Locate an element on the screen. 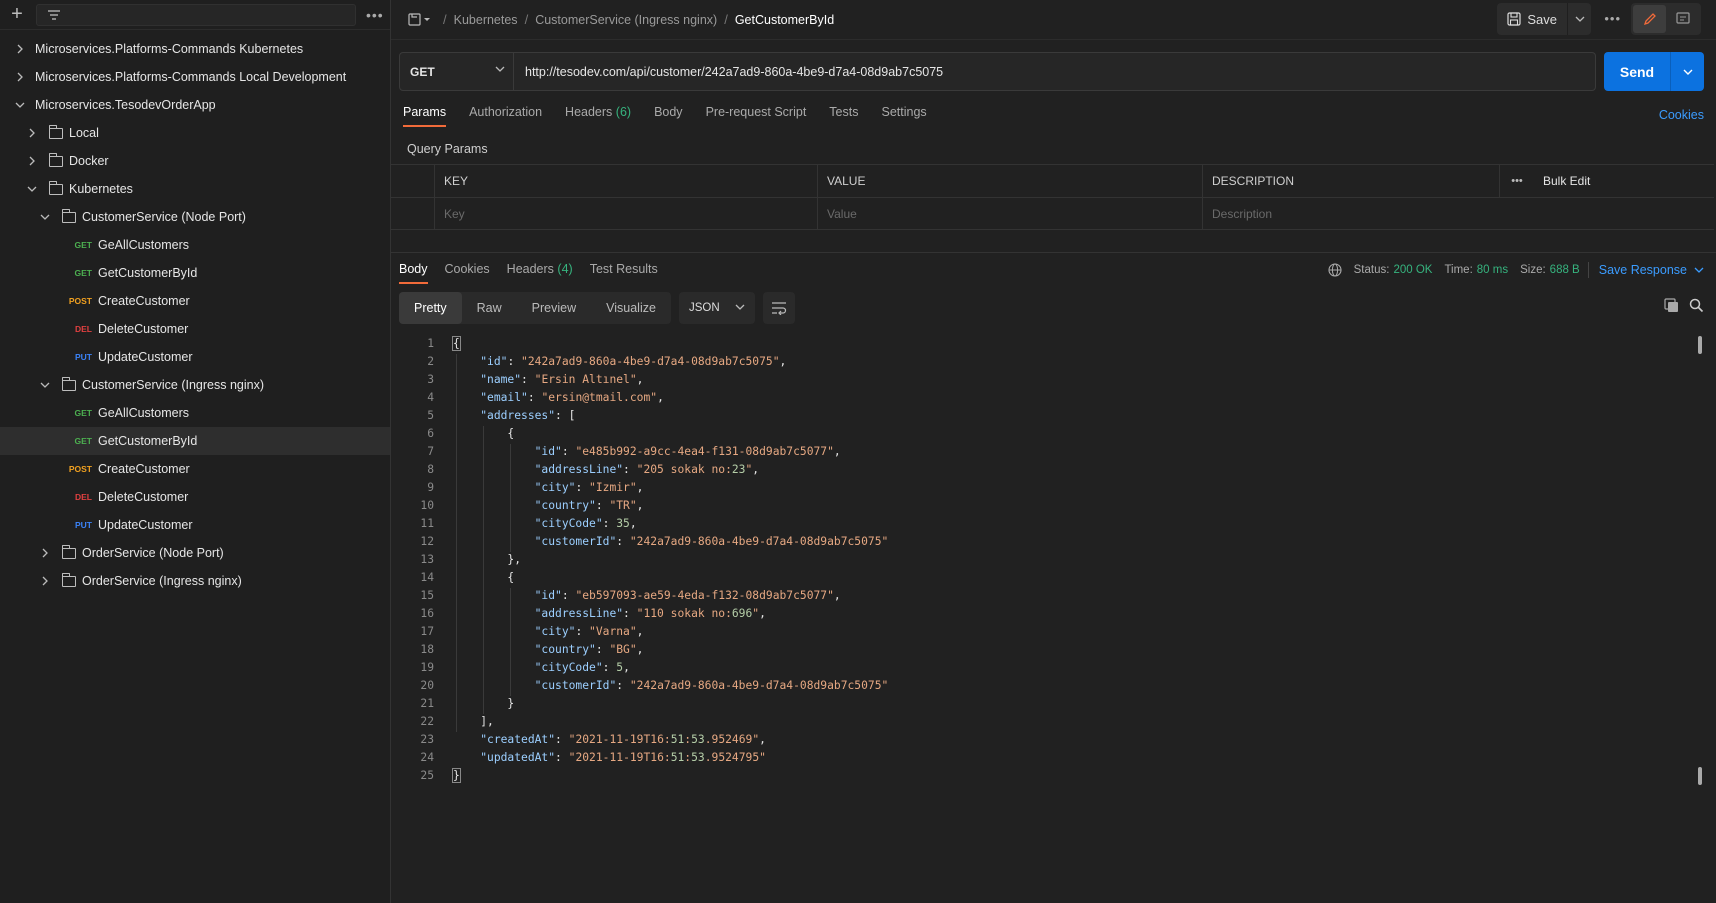 The image size is (1716, 903). edit-icon is located at coordinates (1649, 19).